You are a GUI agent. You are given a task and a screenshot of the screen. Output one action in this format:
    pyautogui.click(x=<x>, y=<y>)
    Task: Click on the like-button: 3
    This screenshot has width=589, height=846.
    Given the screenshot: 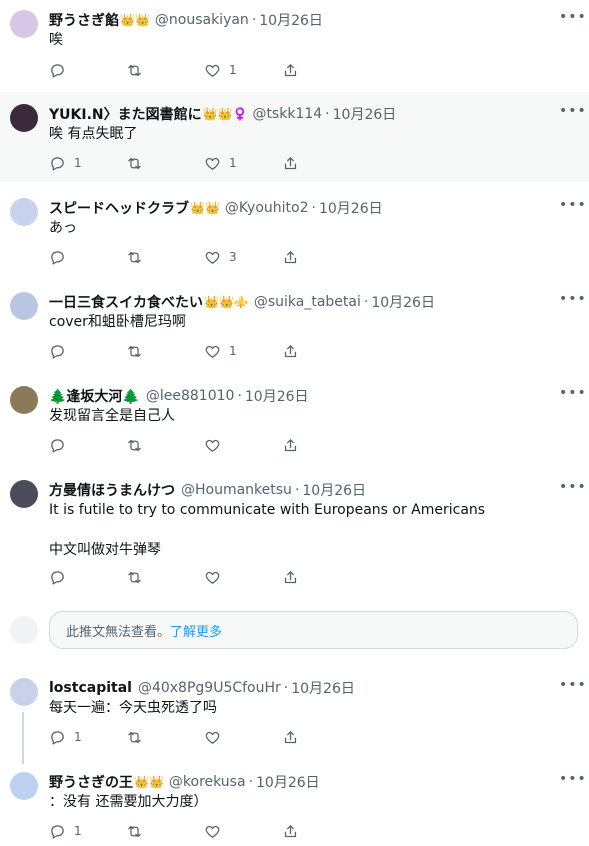 What is the action you would take?
    pyautogui.click(x=220, y=257)
    